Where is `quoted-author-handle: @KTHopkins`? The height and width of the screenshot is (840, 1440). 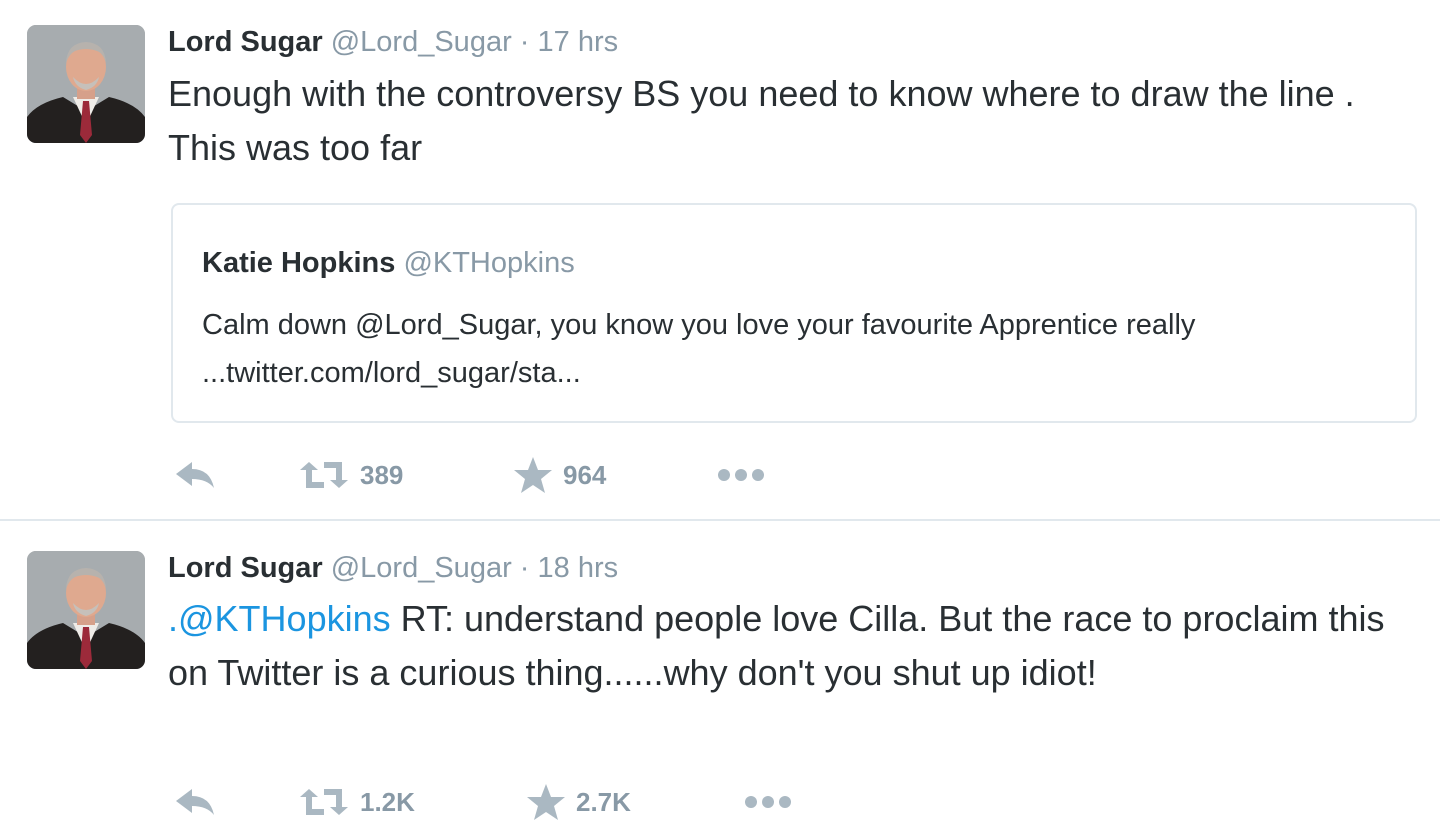
quoted-author-handle: @KTHopkins is located at coordinates (489, 263).